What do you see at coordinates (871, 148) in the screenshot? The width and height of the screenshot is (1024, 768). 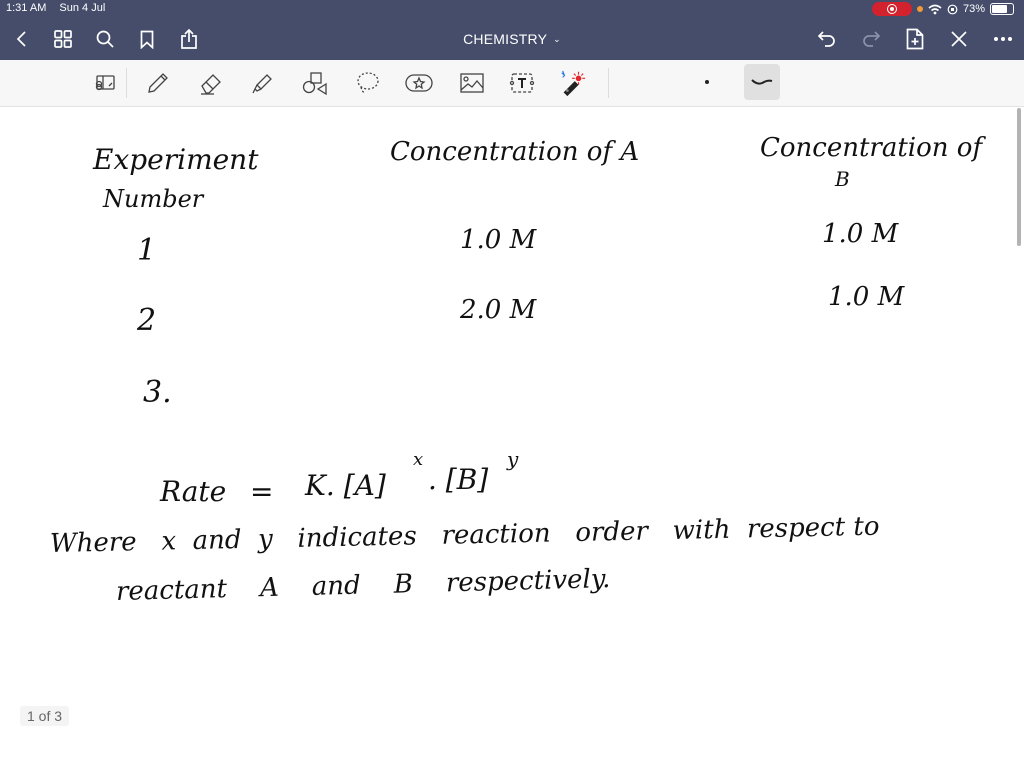 I see `header-concentration-b: Concentration of` at bounding box center [871, 148].